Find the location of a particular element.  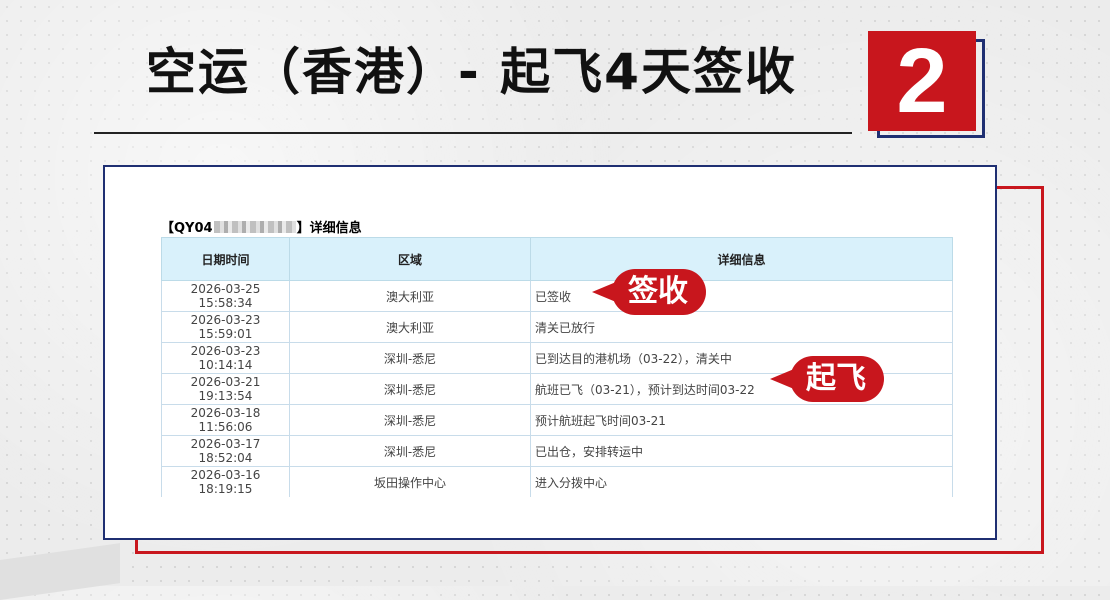

table-row: 2026-03-25 15:58:34 澳大利亚 已签收 is located at coordinates (557, 296).